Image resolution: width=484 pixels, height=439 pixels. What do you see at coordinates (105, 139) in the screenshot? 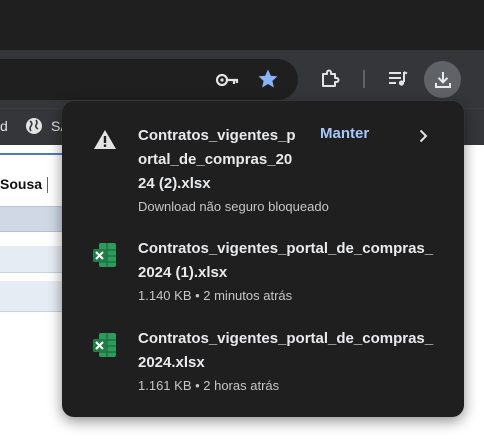
I see `warning-icon` at bounding box center [105, 139].